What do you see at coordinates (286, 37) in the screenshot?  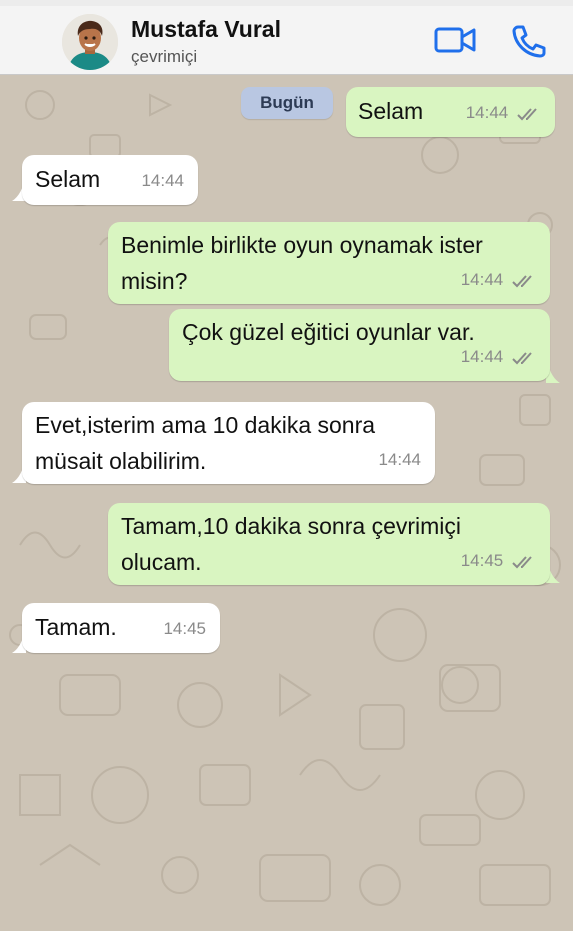 I see `chat-header: Mustafa Vural çevrimiçi` at bounding box center [286, 37].